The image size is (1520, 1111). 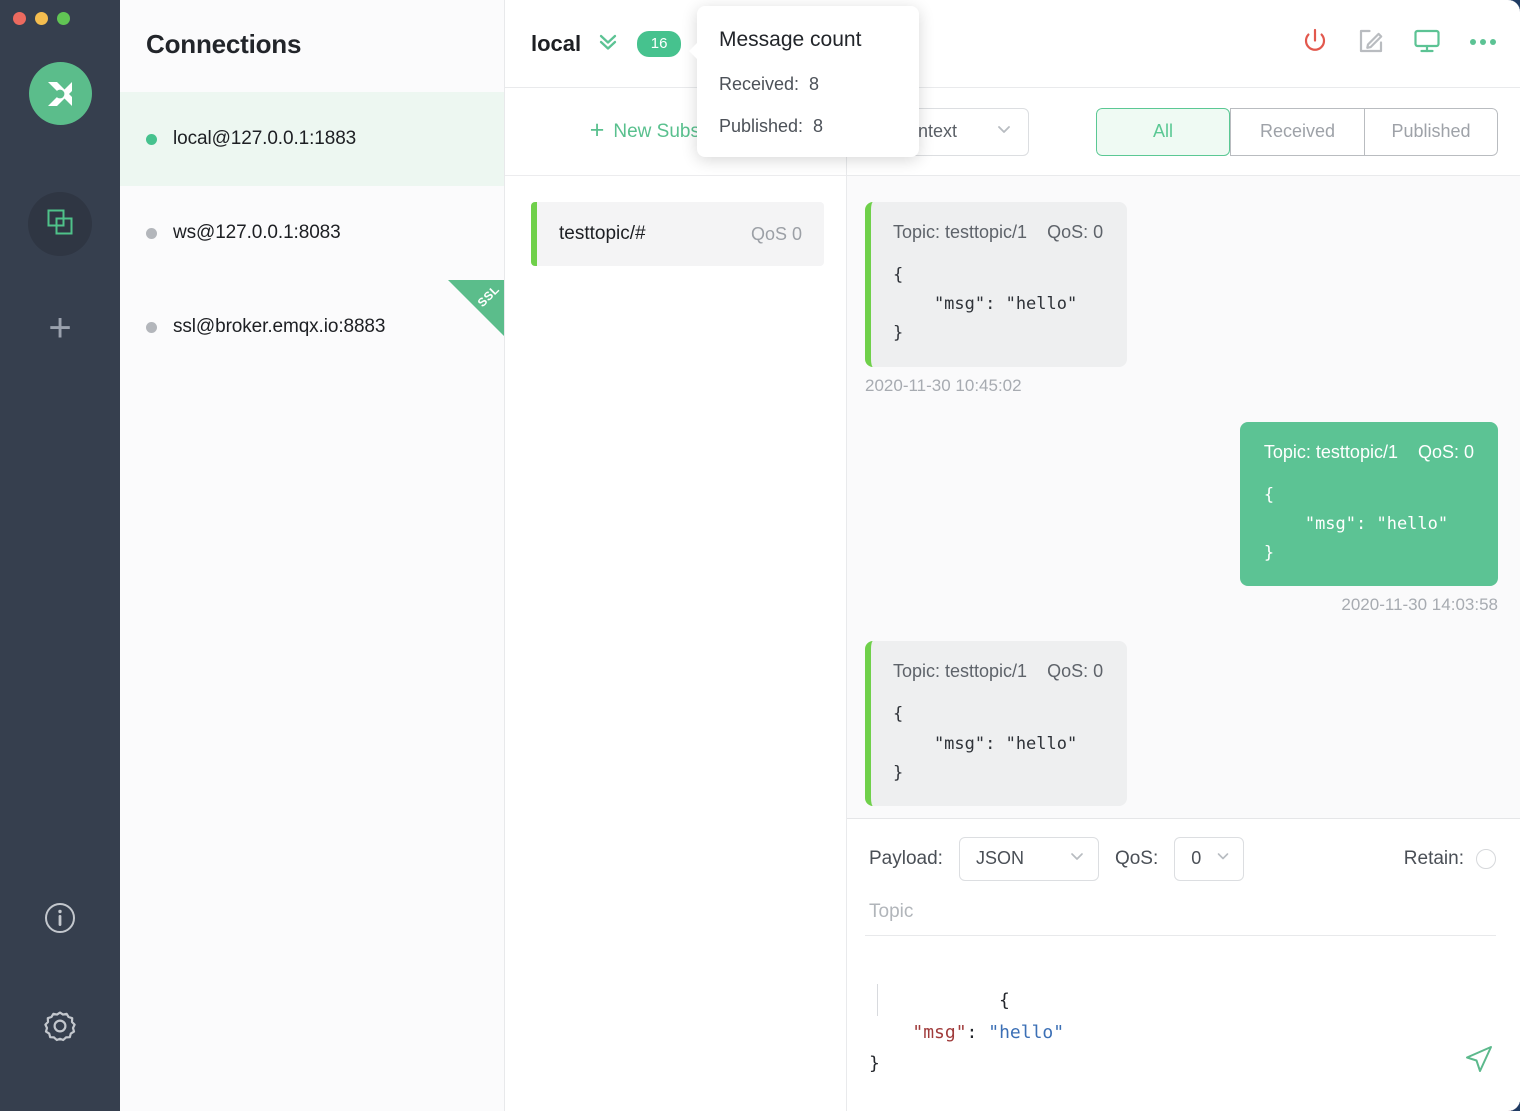 I want to click on sidebar-item-about, so click(x=60, y=920).